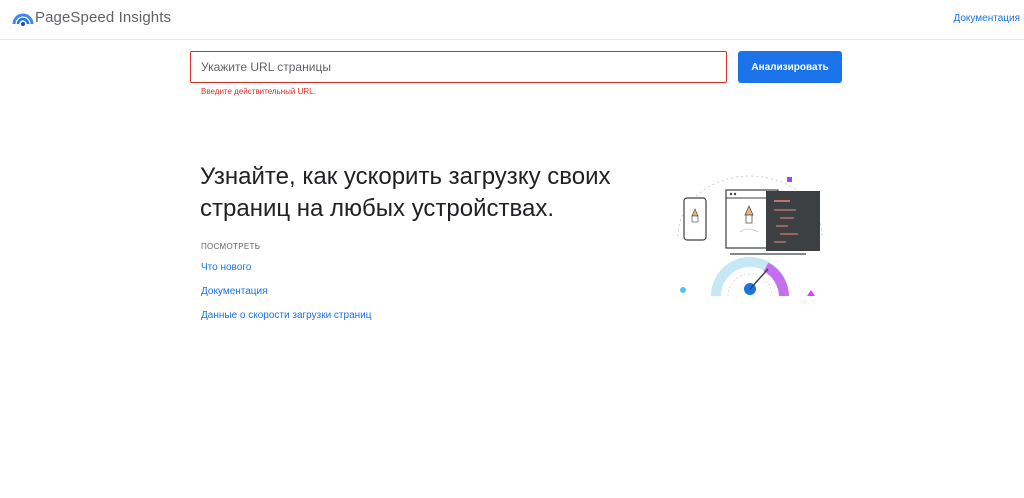 Image resolution: width=1024 pixels, height=498 pixels. What do you see at coordinates (683, 290) in the screenshot?
I see `dot-decoration-icon` at bounding box center [683, 290].